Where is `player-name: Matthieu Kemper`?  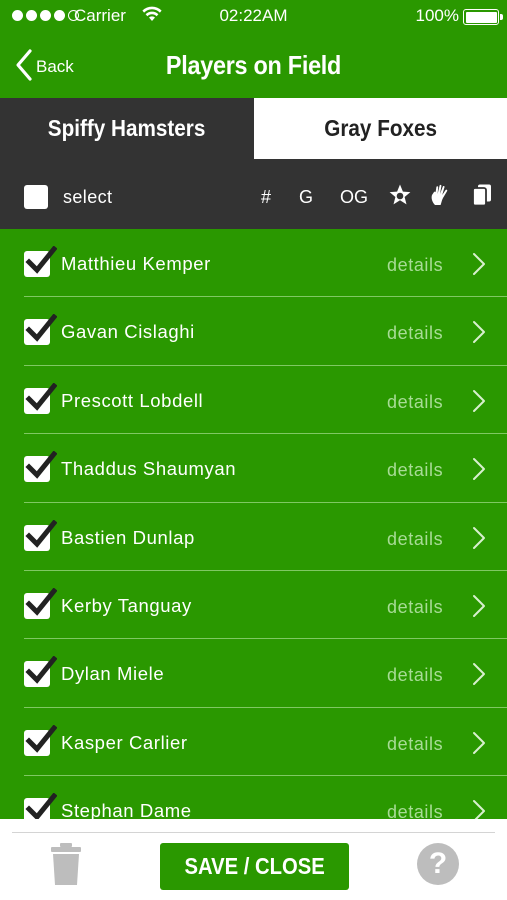 player-name: Matthieu Kemper is located at coordinates (136, 263).